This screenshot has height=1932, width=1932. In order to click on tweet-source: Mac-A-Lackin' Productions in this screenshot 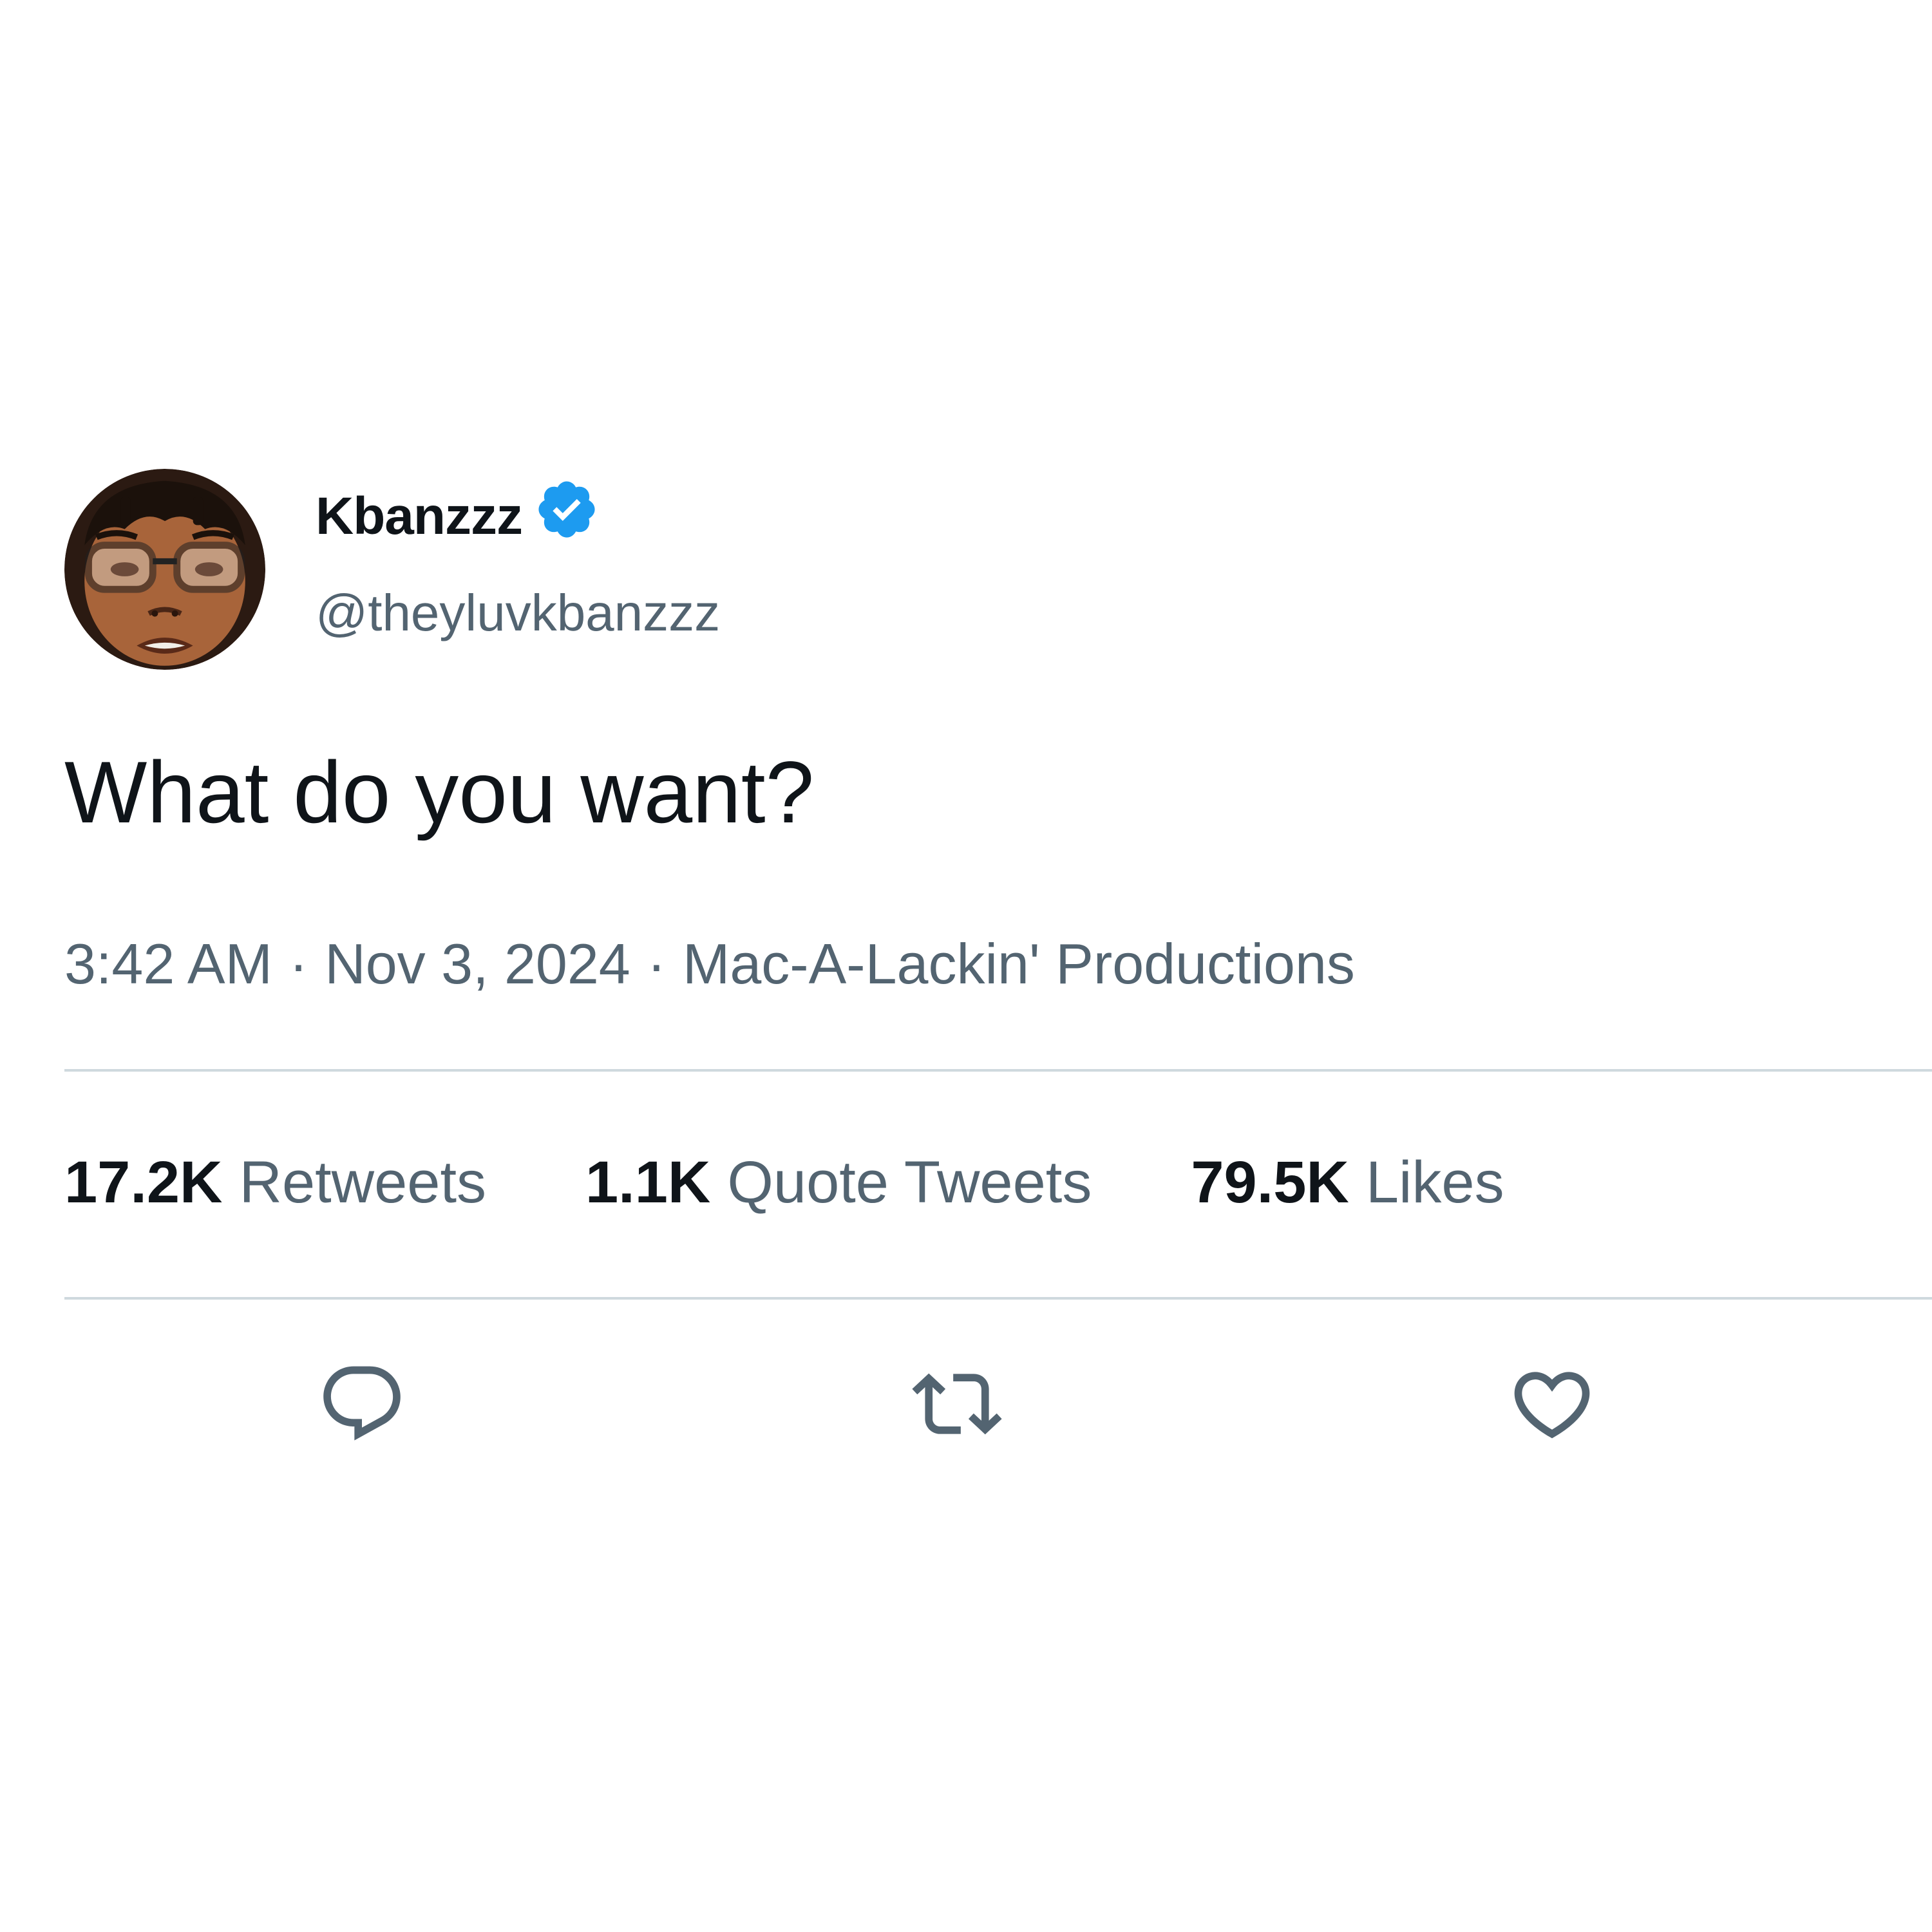, I will do `click(1019, 964)`.